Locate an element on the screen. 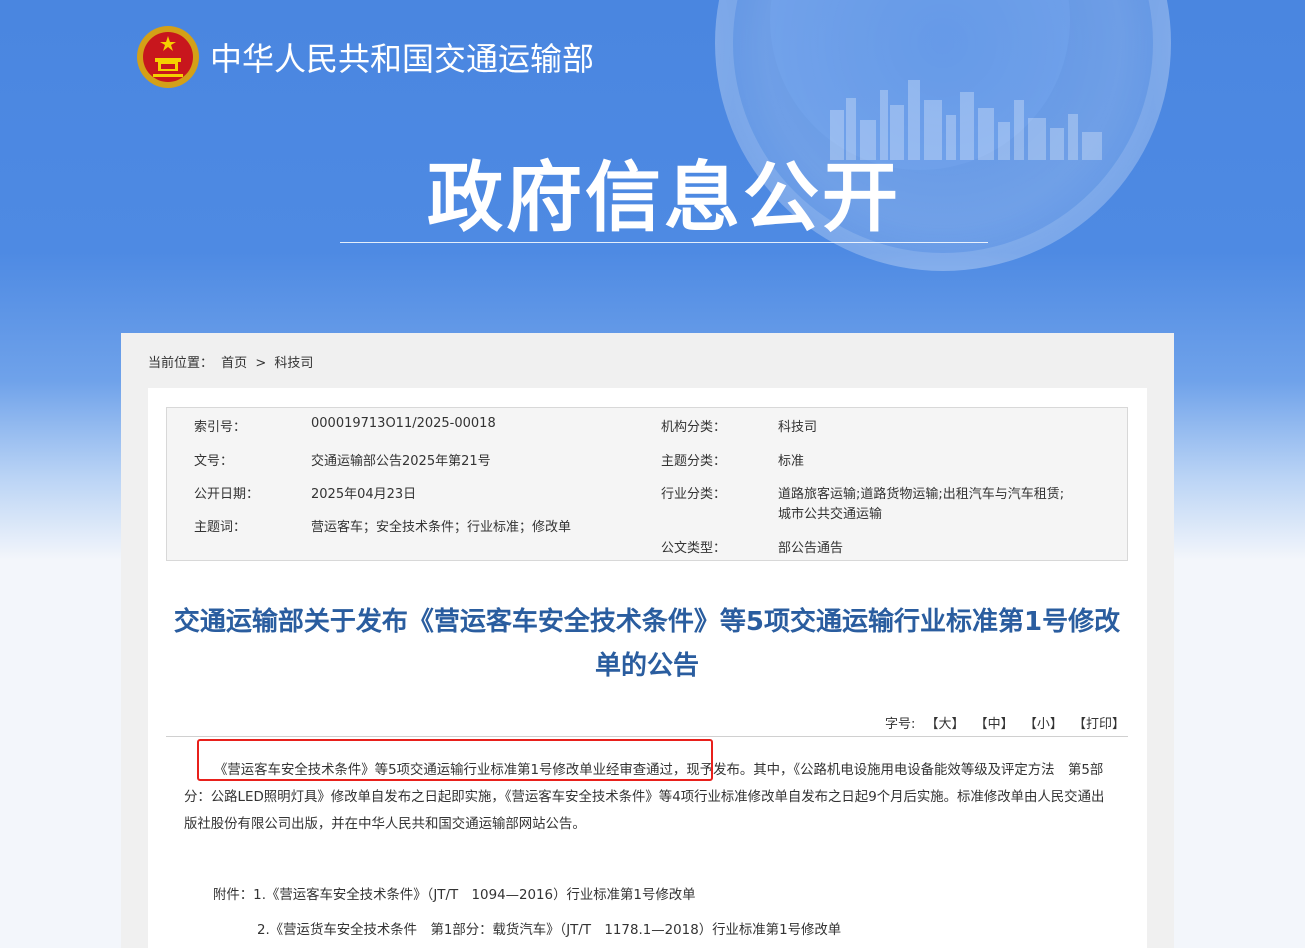 Image resolution: width=1305 pixels, height=948 pixels. breadcrumb-label: 当前位置： is located at coordinates (181, 363).